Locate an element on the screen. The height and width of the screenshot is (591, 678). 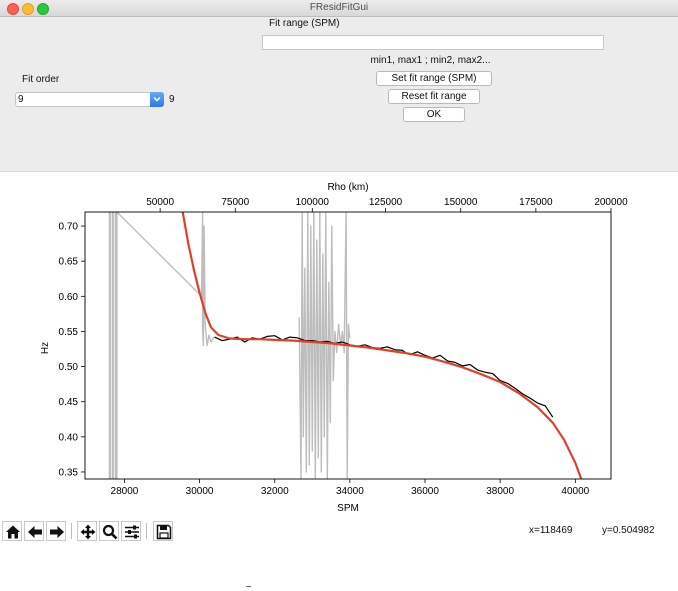
top-tick-label: 50000 is located at coordinates (160, 202).